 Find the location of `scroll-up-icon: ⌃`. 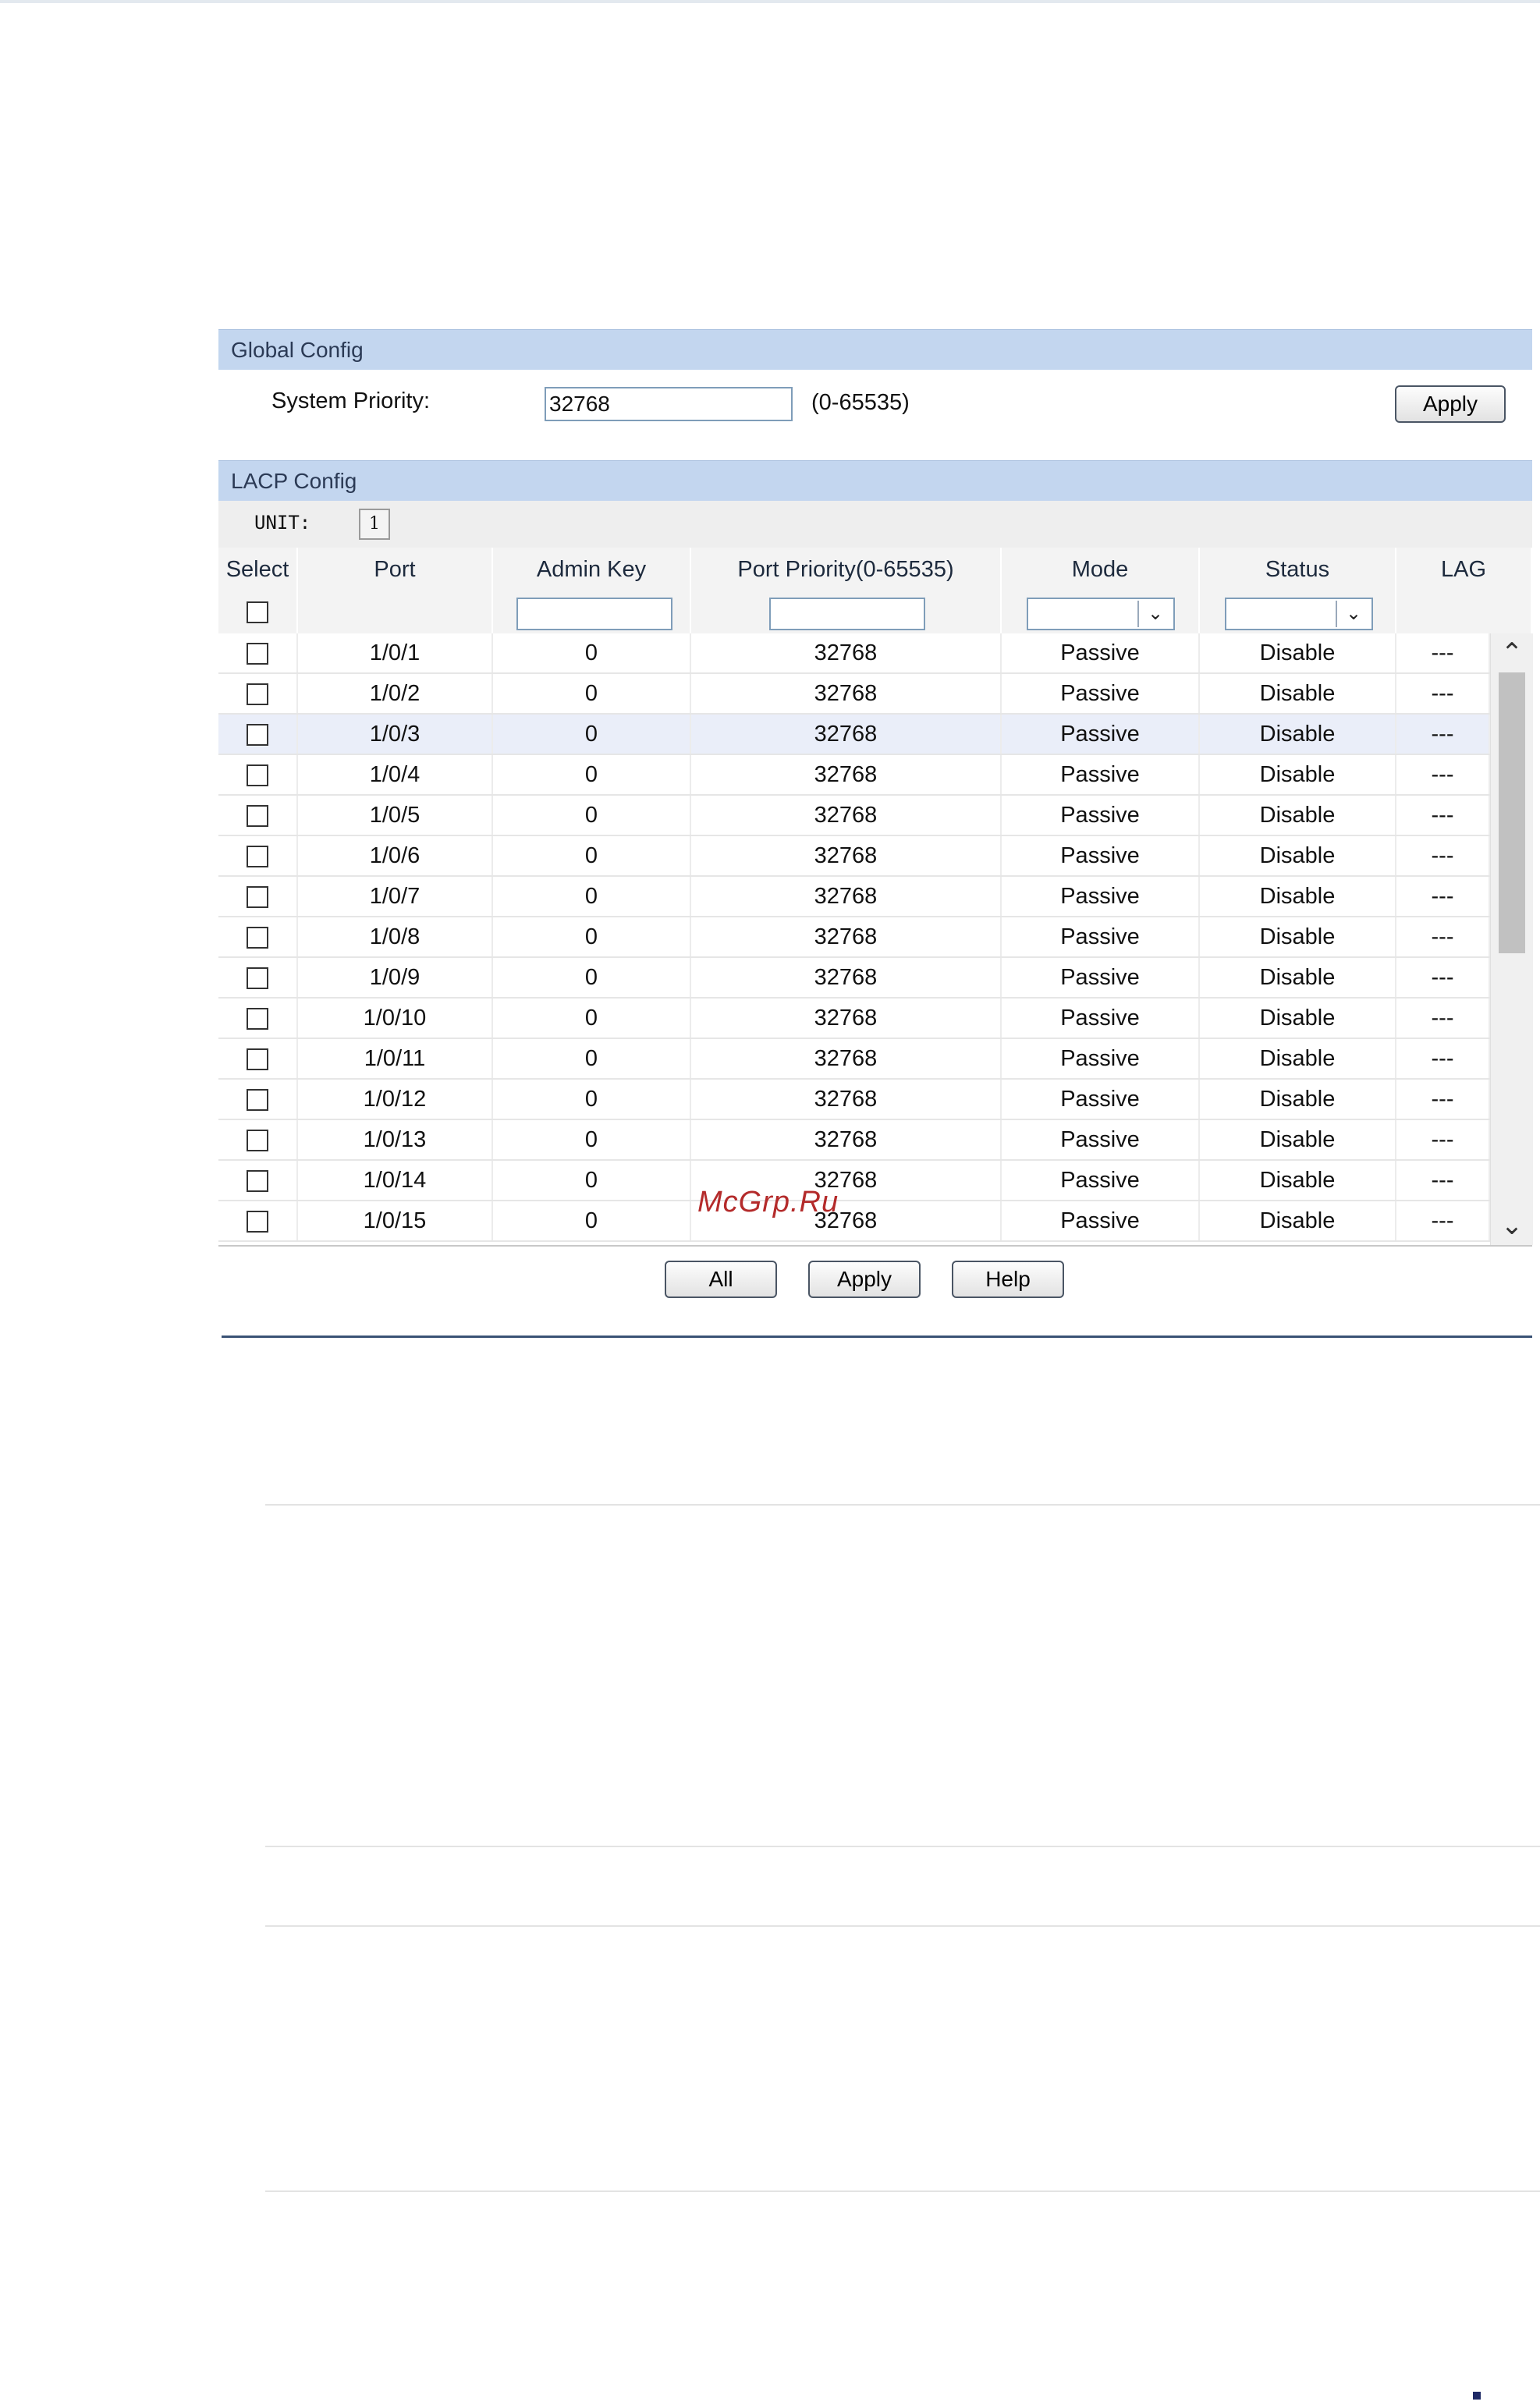

scroll-up-icon: ⌃ is located at coordinates (1512, 652).